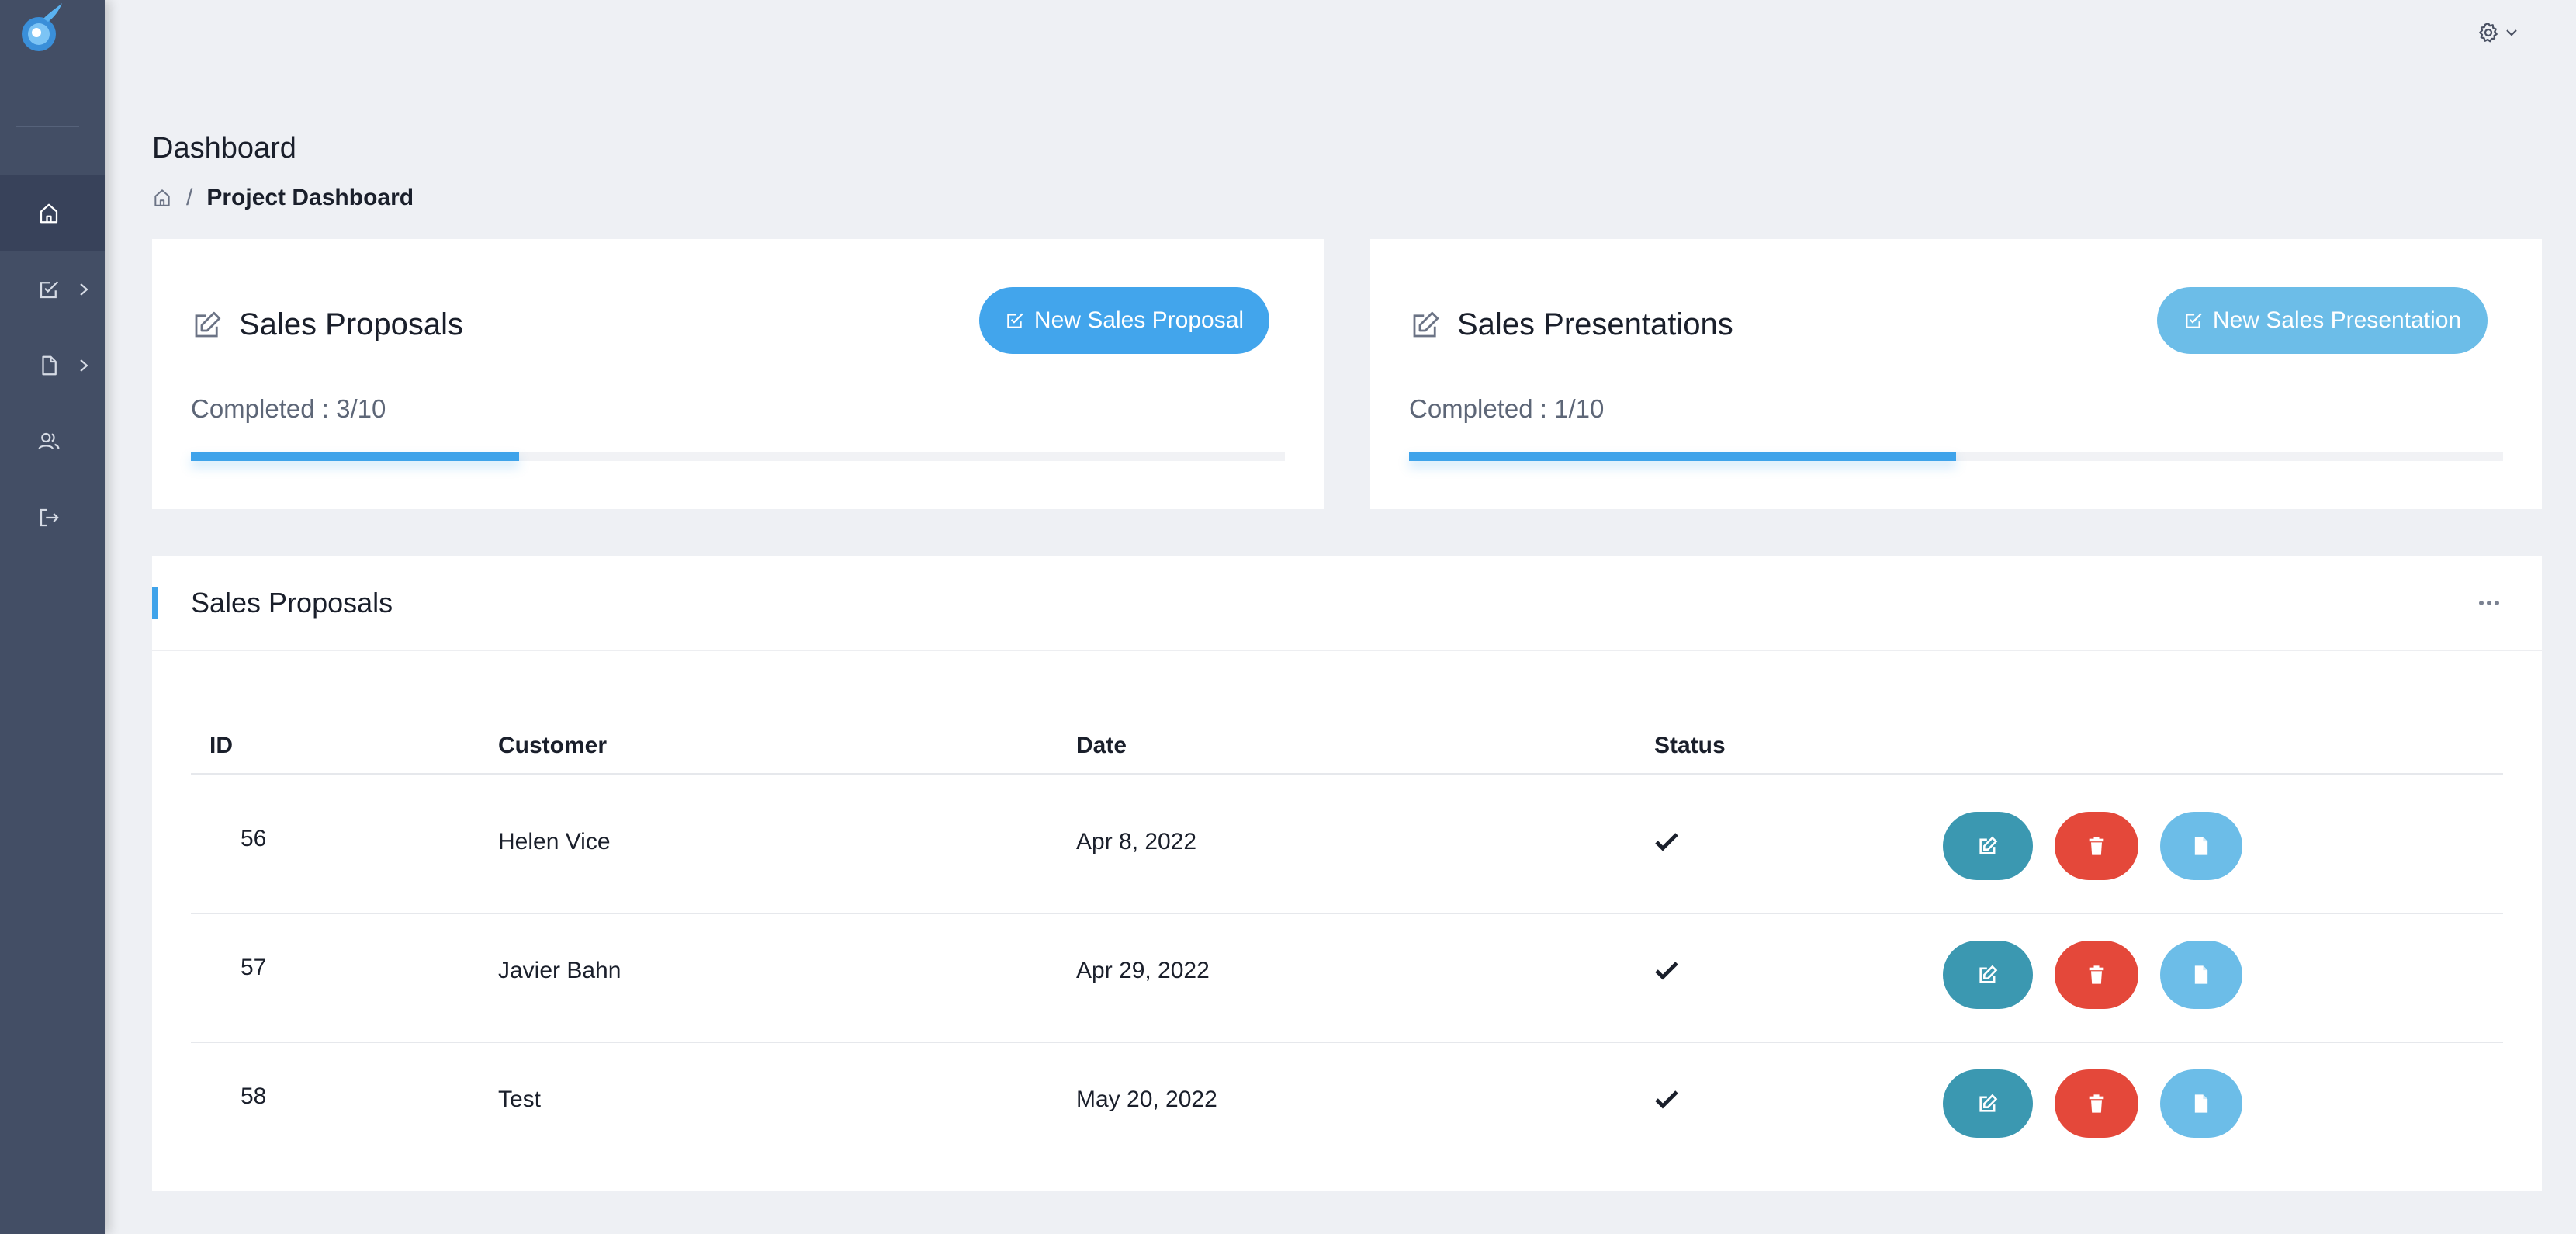 This screenshot has height=1234, width=2576. I want to click on button-label: New Sales Proposal, so click(1139, 320).